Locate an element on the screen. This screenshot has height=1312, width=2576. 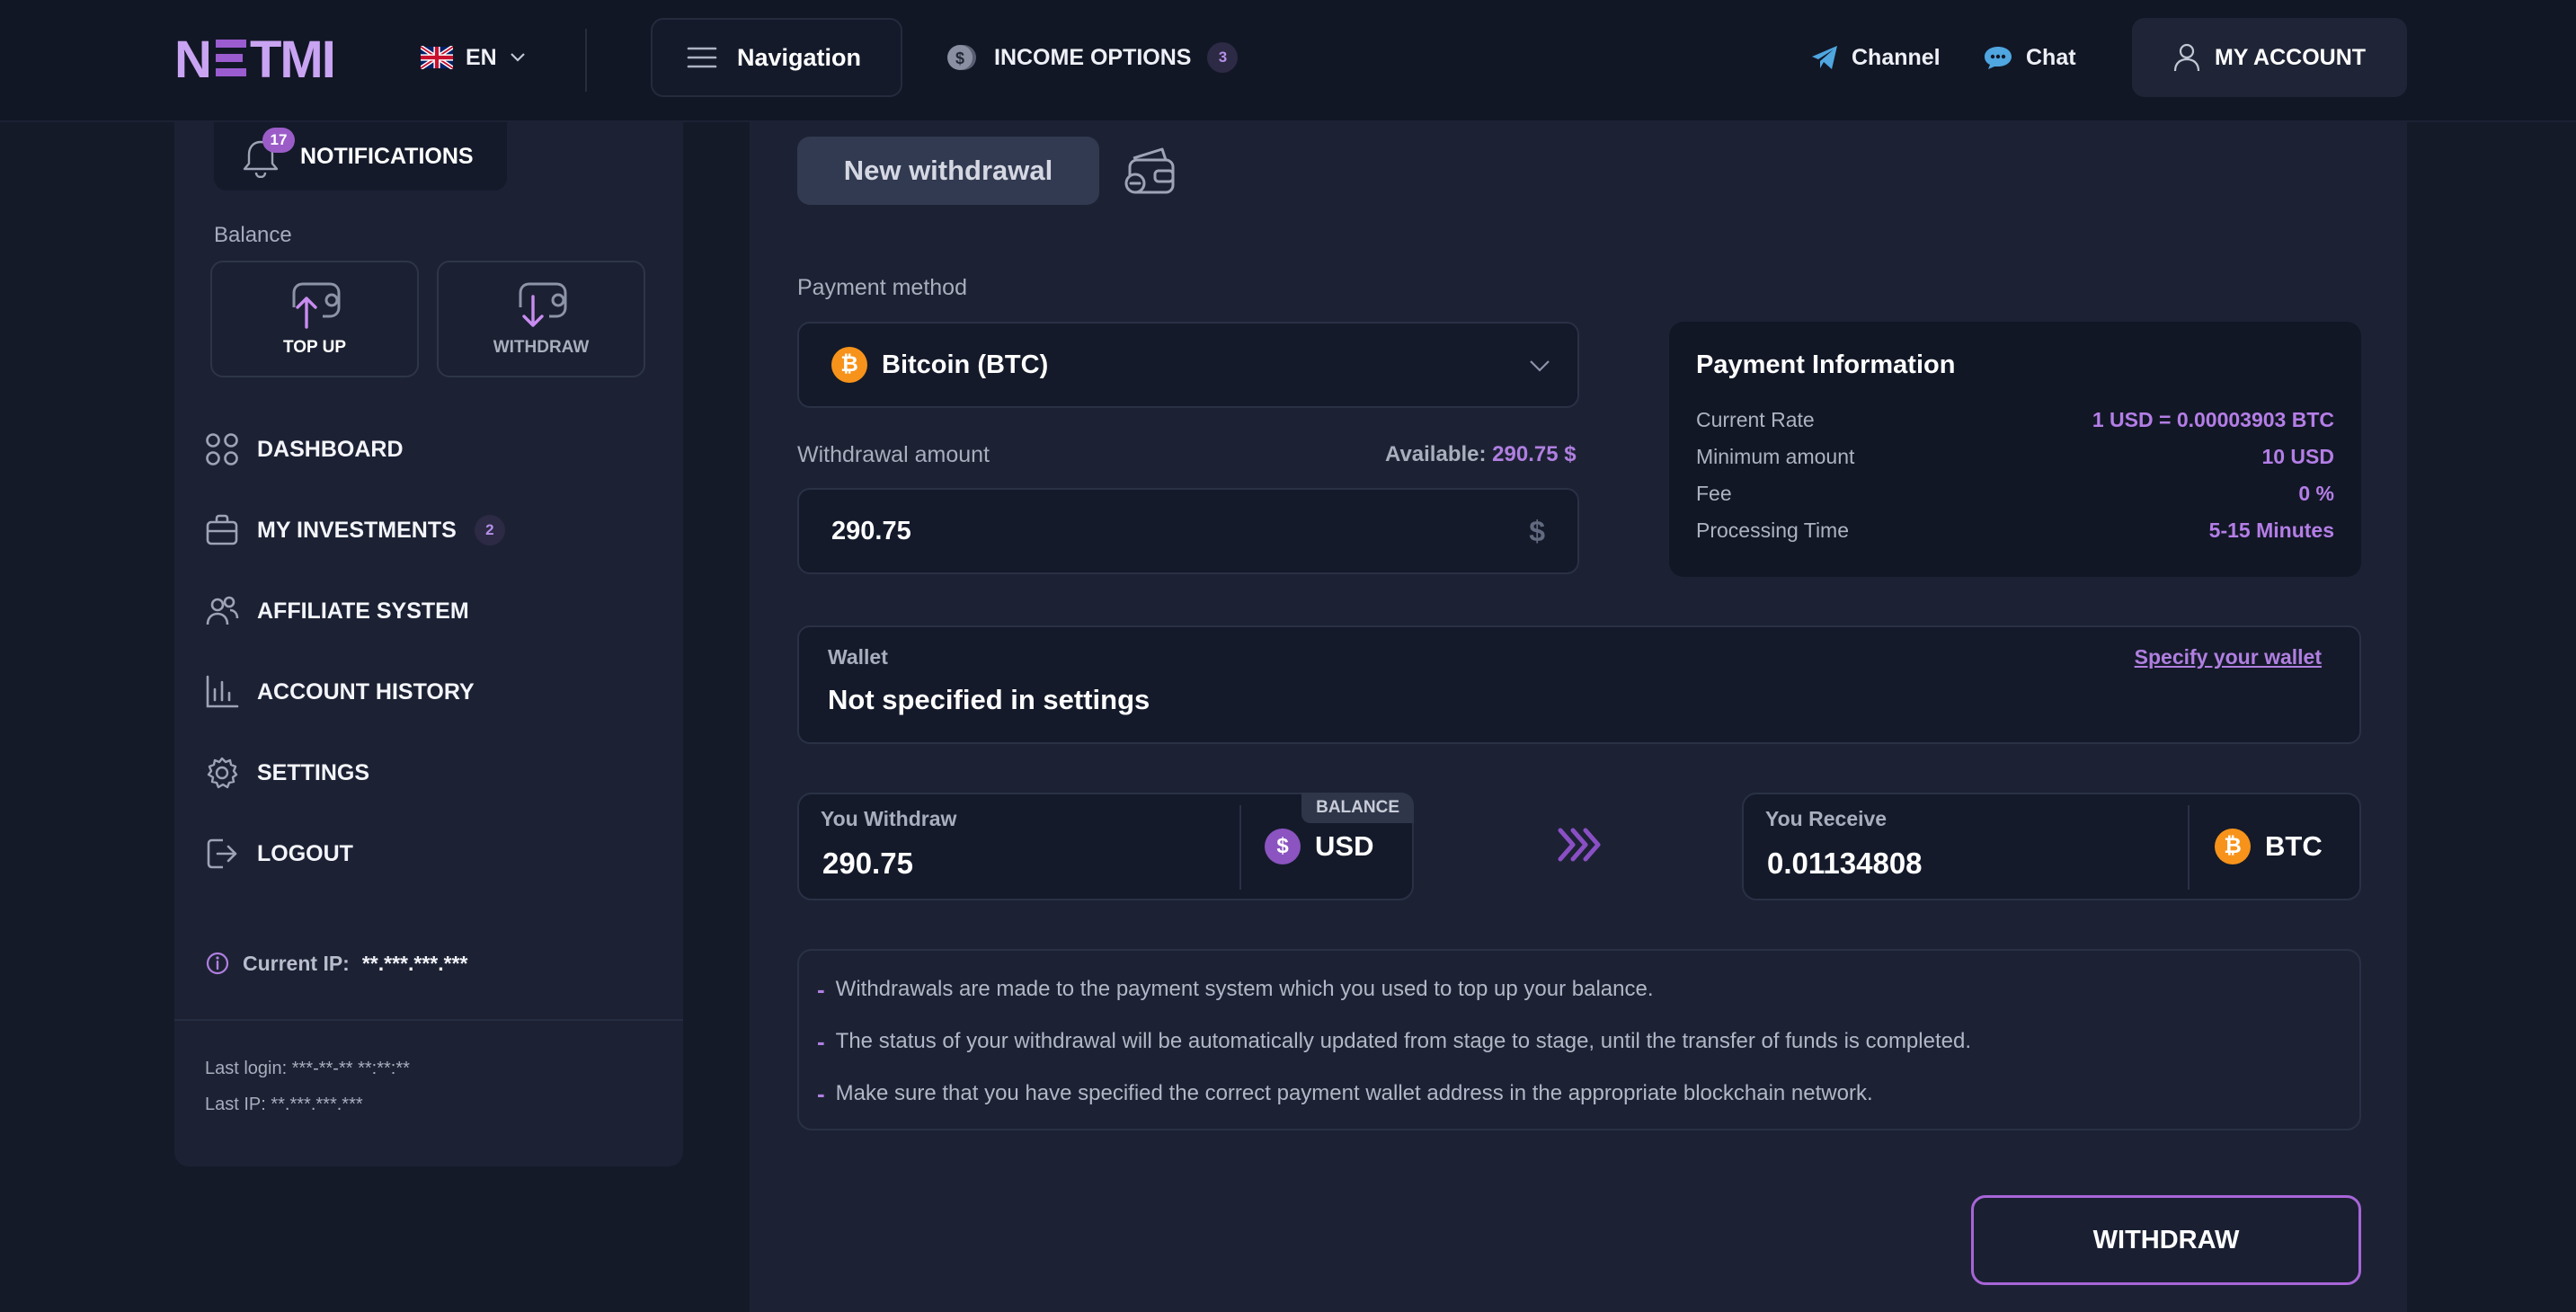
sidebar-item-dashboard: DASHBOARD is located at coordinates (304, 449).